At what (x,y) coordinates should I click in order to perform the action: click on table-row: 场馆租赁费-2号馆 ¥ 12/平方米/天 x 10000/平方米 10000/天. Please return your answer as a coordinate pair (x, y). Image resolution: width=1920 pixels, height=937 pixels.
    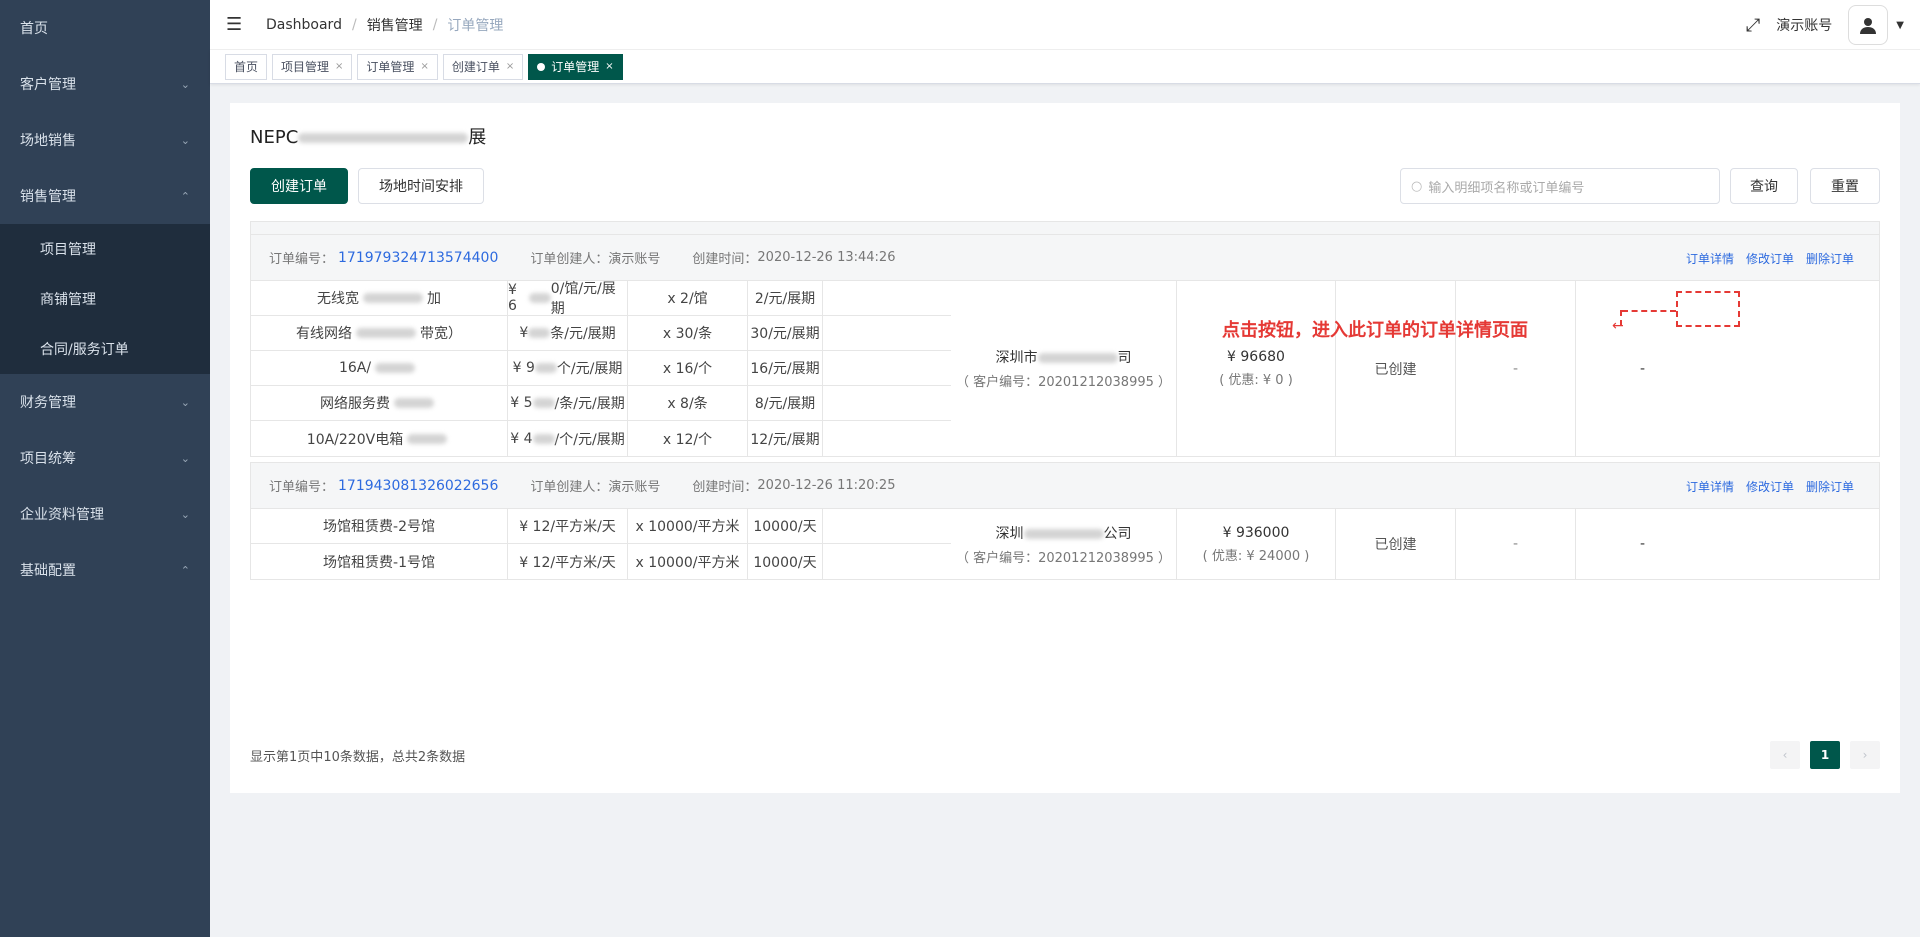
    Looking at the image, I should click on (601, 526).